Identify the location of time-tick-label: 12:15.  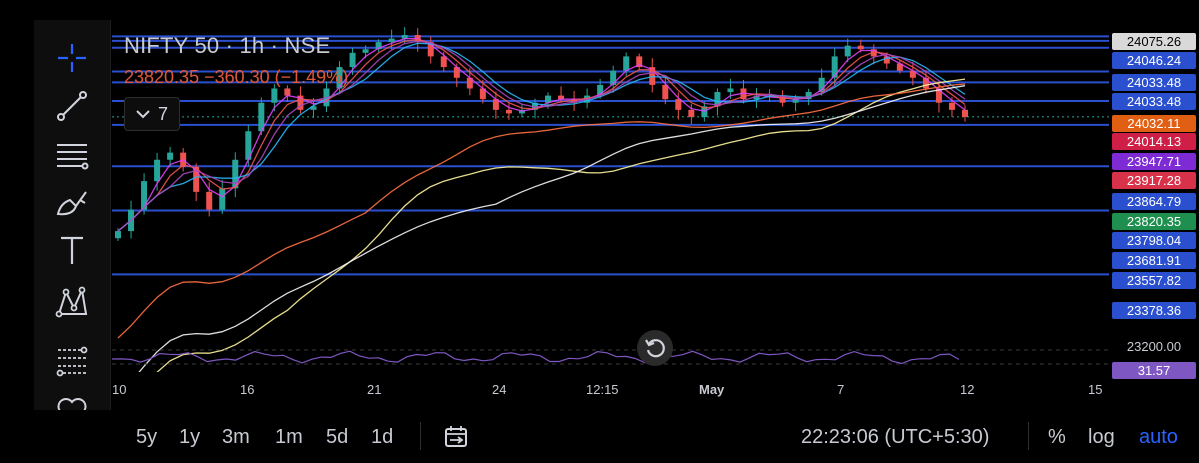
(602, 389).